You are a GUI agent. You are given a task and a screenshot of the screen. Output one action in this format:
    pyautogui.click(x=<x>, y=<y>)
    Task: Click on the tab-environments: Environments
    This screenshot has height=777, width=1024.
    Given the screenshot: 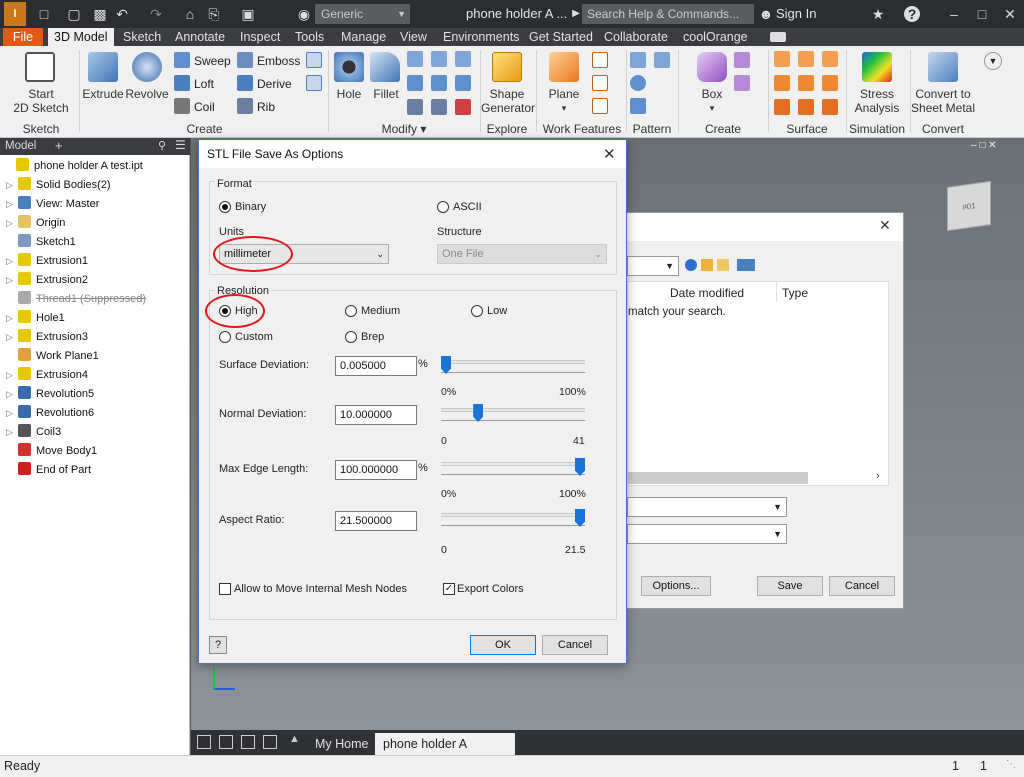 What is the action you would take?
    pyautogui.click(x=481, y=37)
    